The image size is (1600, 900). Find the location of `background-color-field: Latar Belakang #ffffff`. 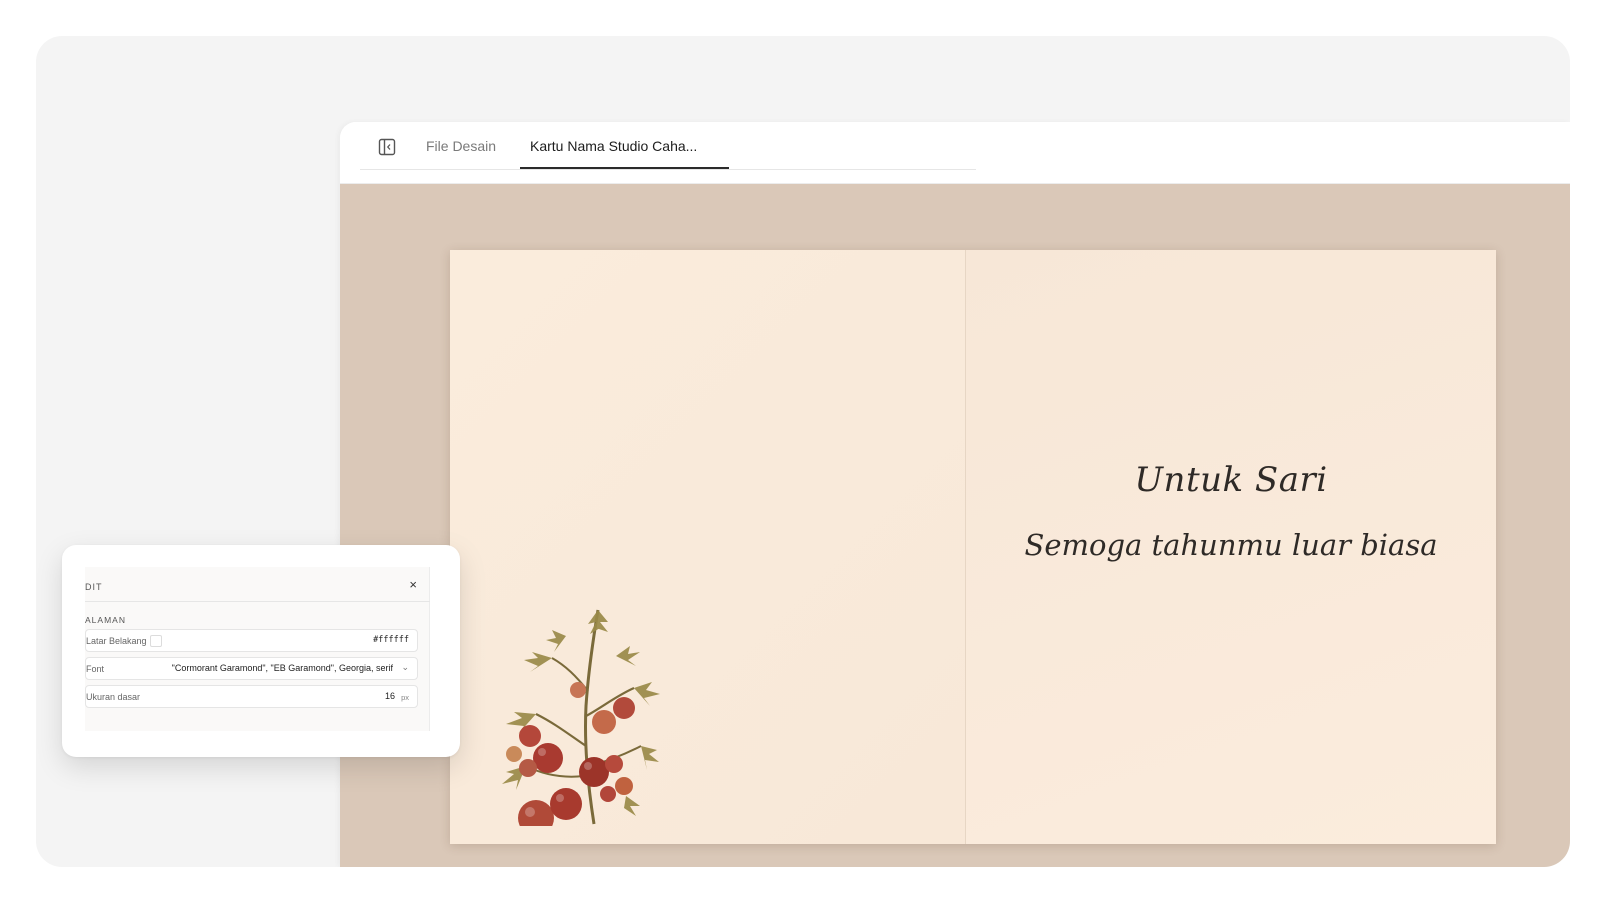

background-color-field: Latar Belakang #ffffff is located at coordinates (251, 640).